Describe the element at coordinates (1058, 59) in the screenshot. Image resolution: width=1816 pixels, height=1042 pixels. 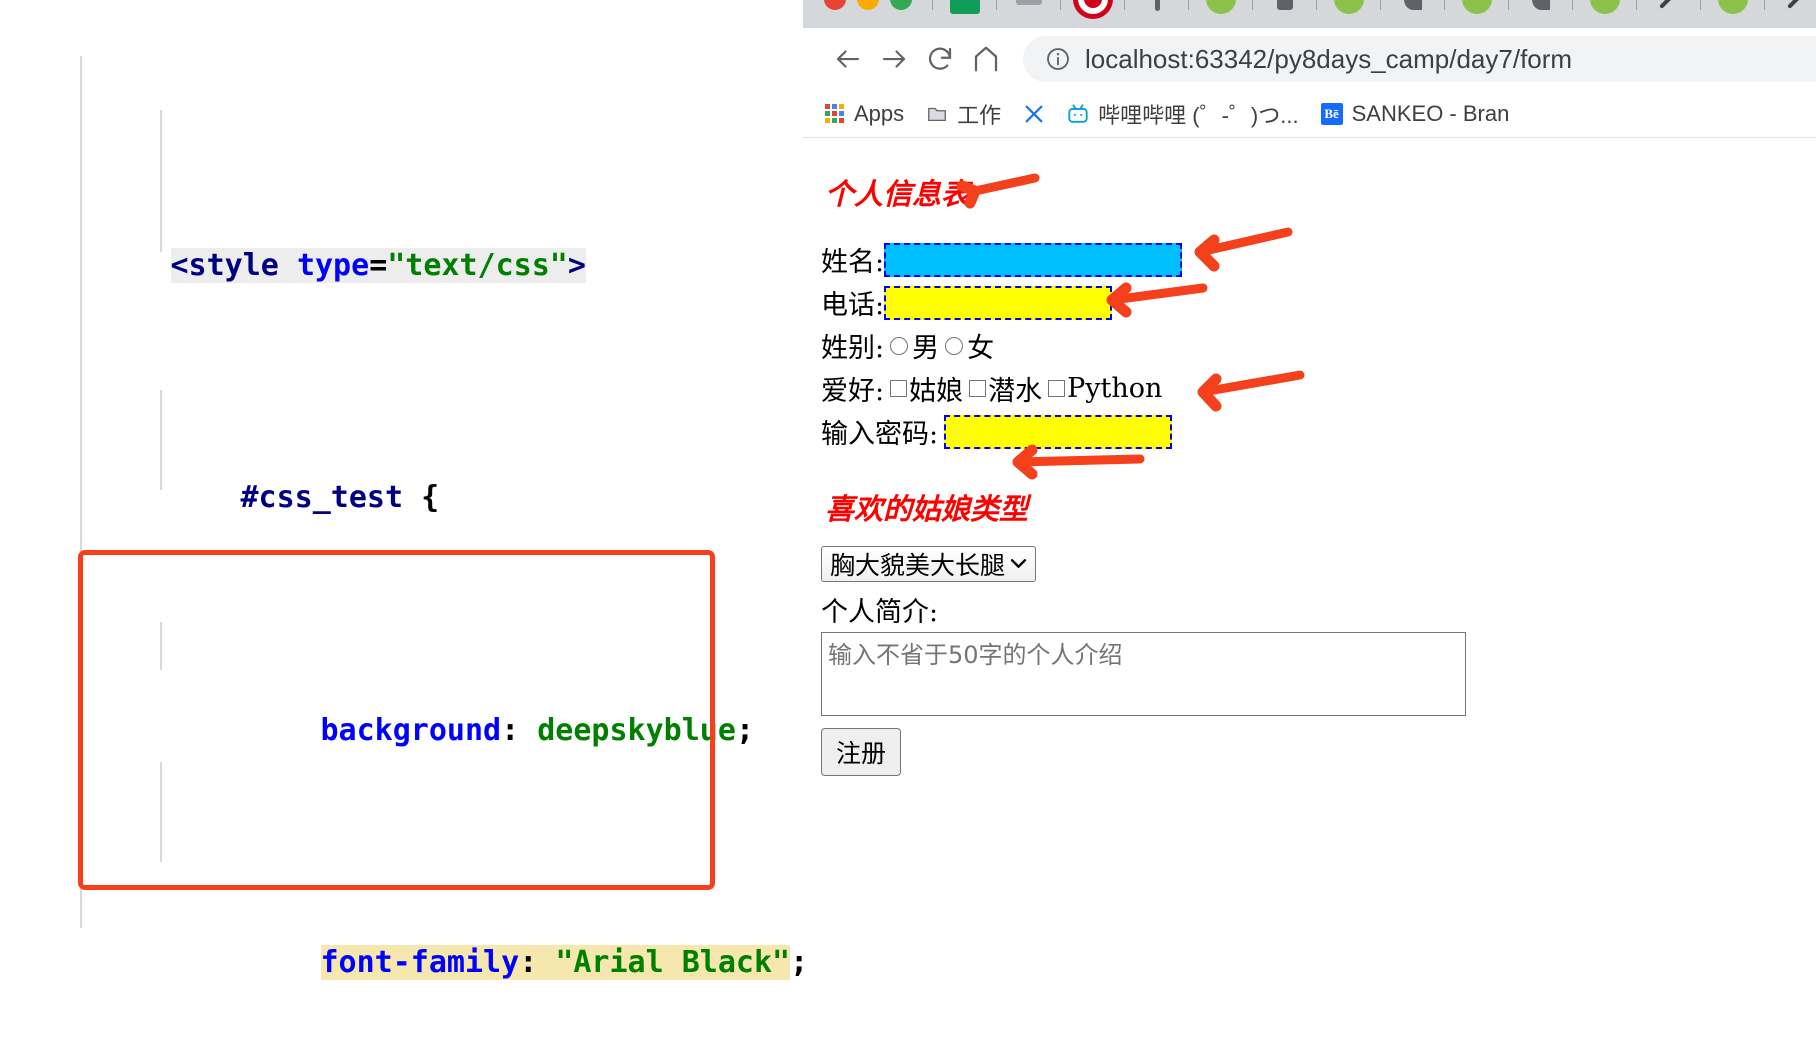
I see `site-info-icon` at that location.